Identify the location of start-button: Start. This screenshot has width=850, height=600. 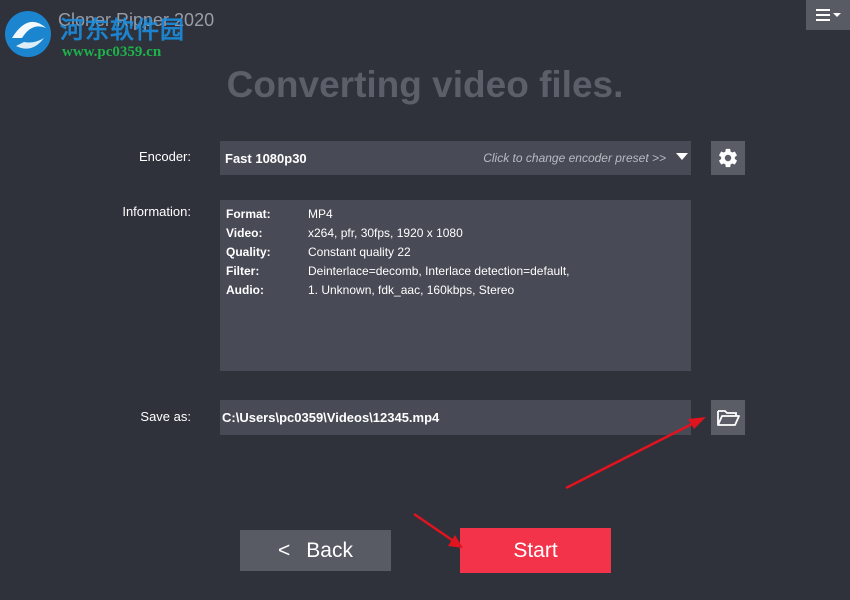
(535, 550).